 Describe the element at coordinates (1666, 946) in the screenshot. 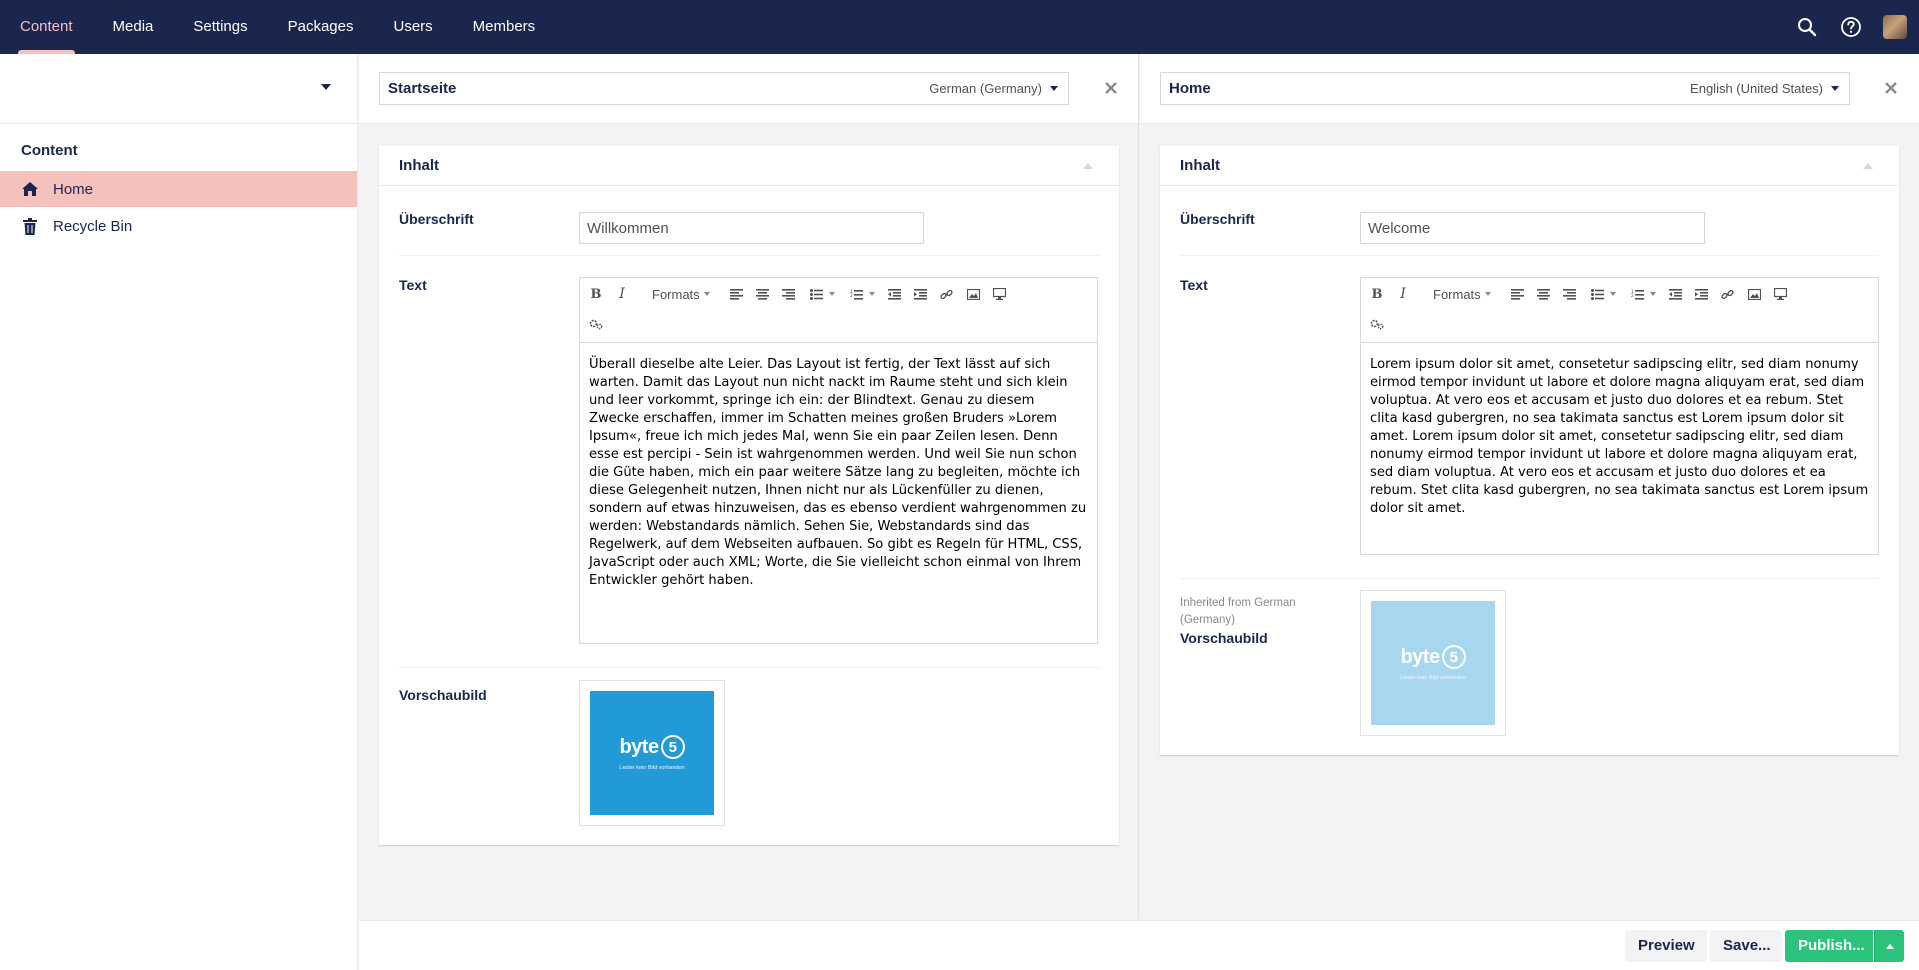

I see `preview-button: Preview` at that location.